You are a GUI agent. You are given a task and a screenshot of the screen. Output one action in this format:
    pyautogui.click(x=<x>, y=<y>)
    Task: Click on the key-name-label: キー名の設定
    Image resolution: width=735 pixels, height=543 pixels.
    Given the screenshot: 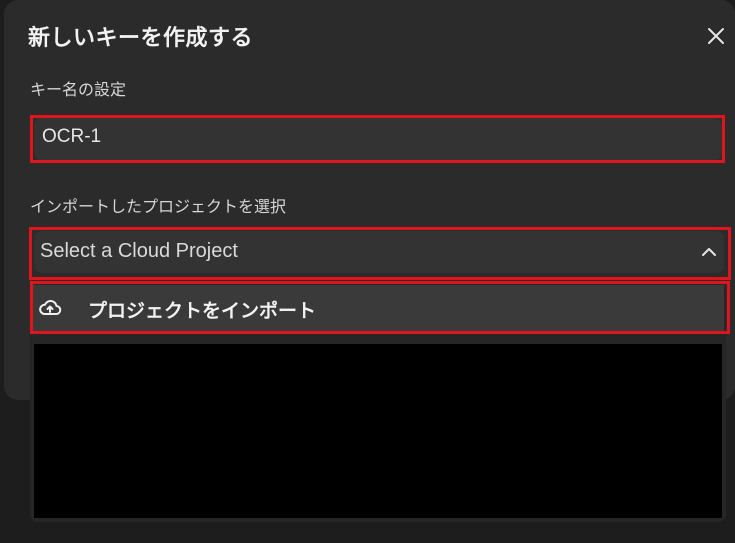 What is the action you would take?
    pyautogui.click(x=78, y=89)
    